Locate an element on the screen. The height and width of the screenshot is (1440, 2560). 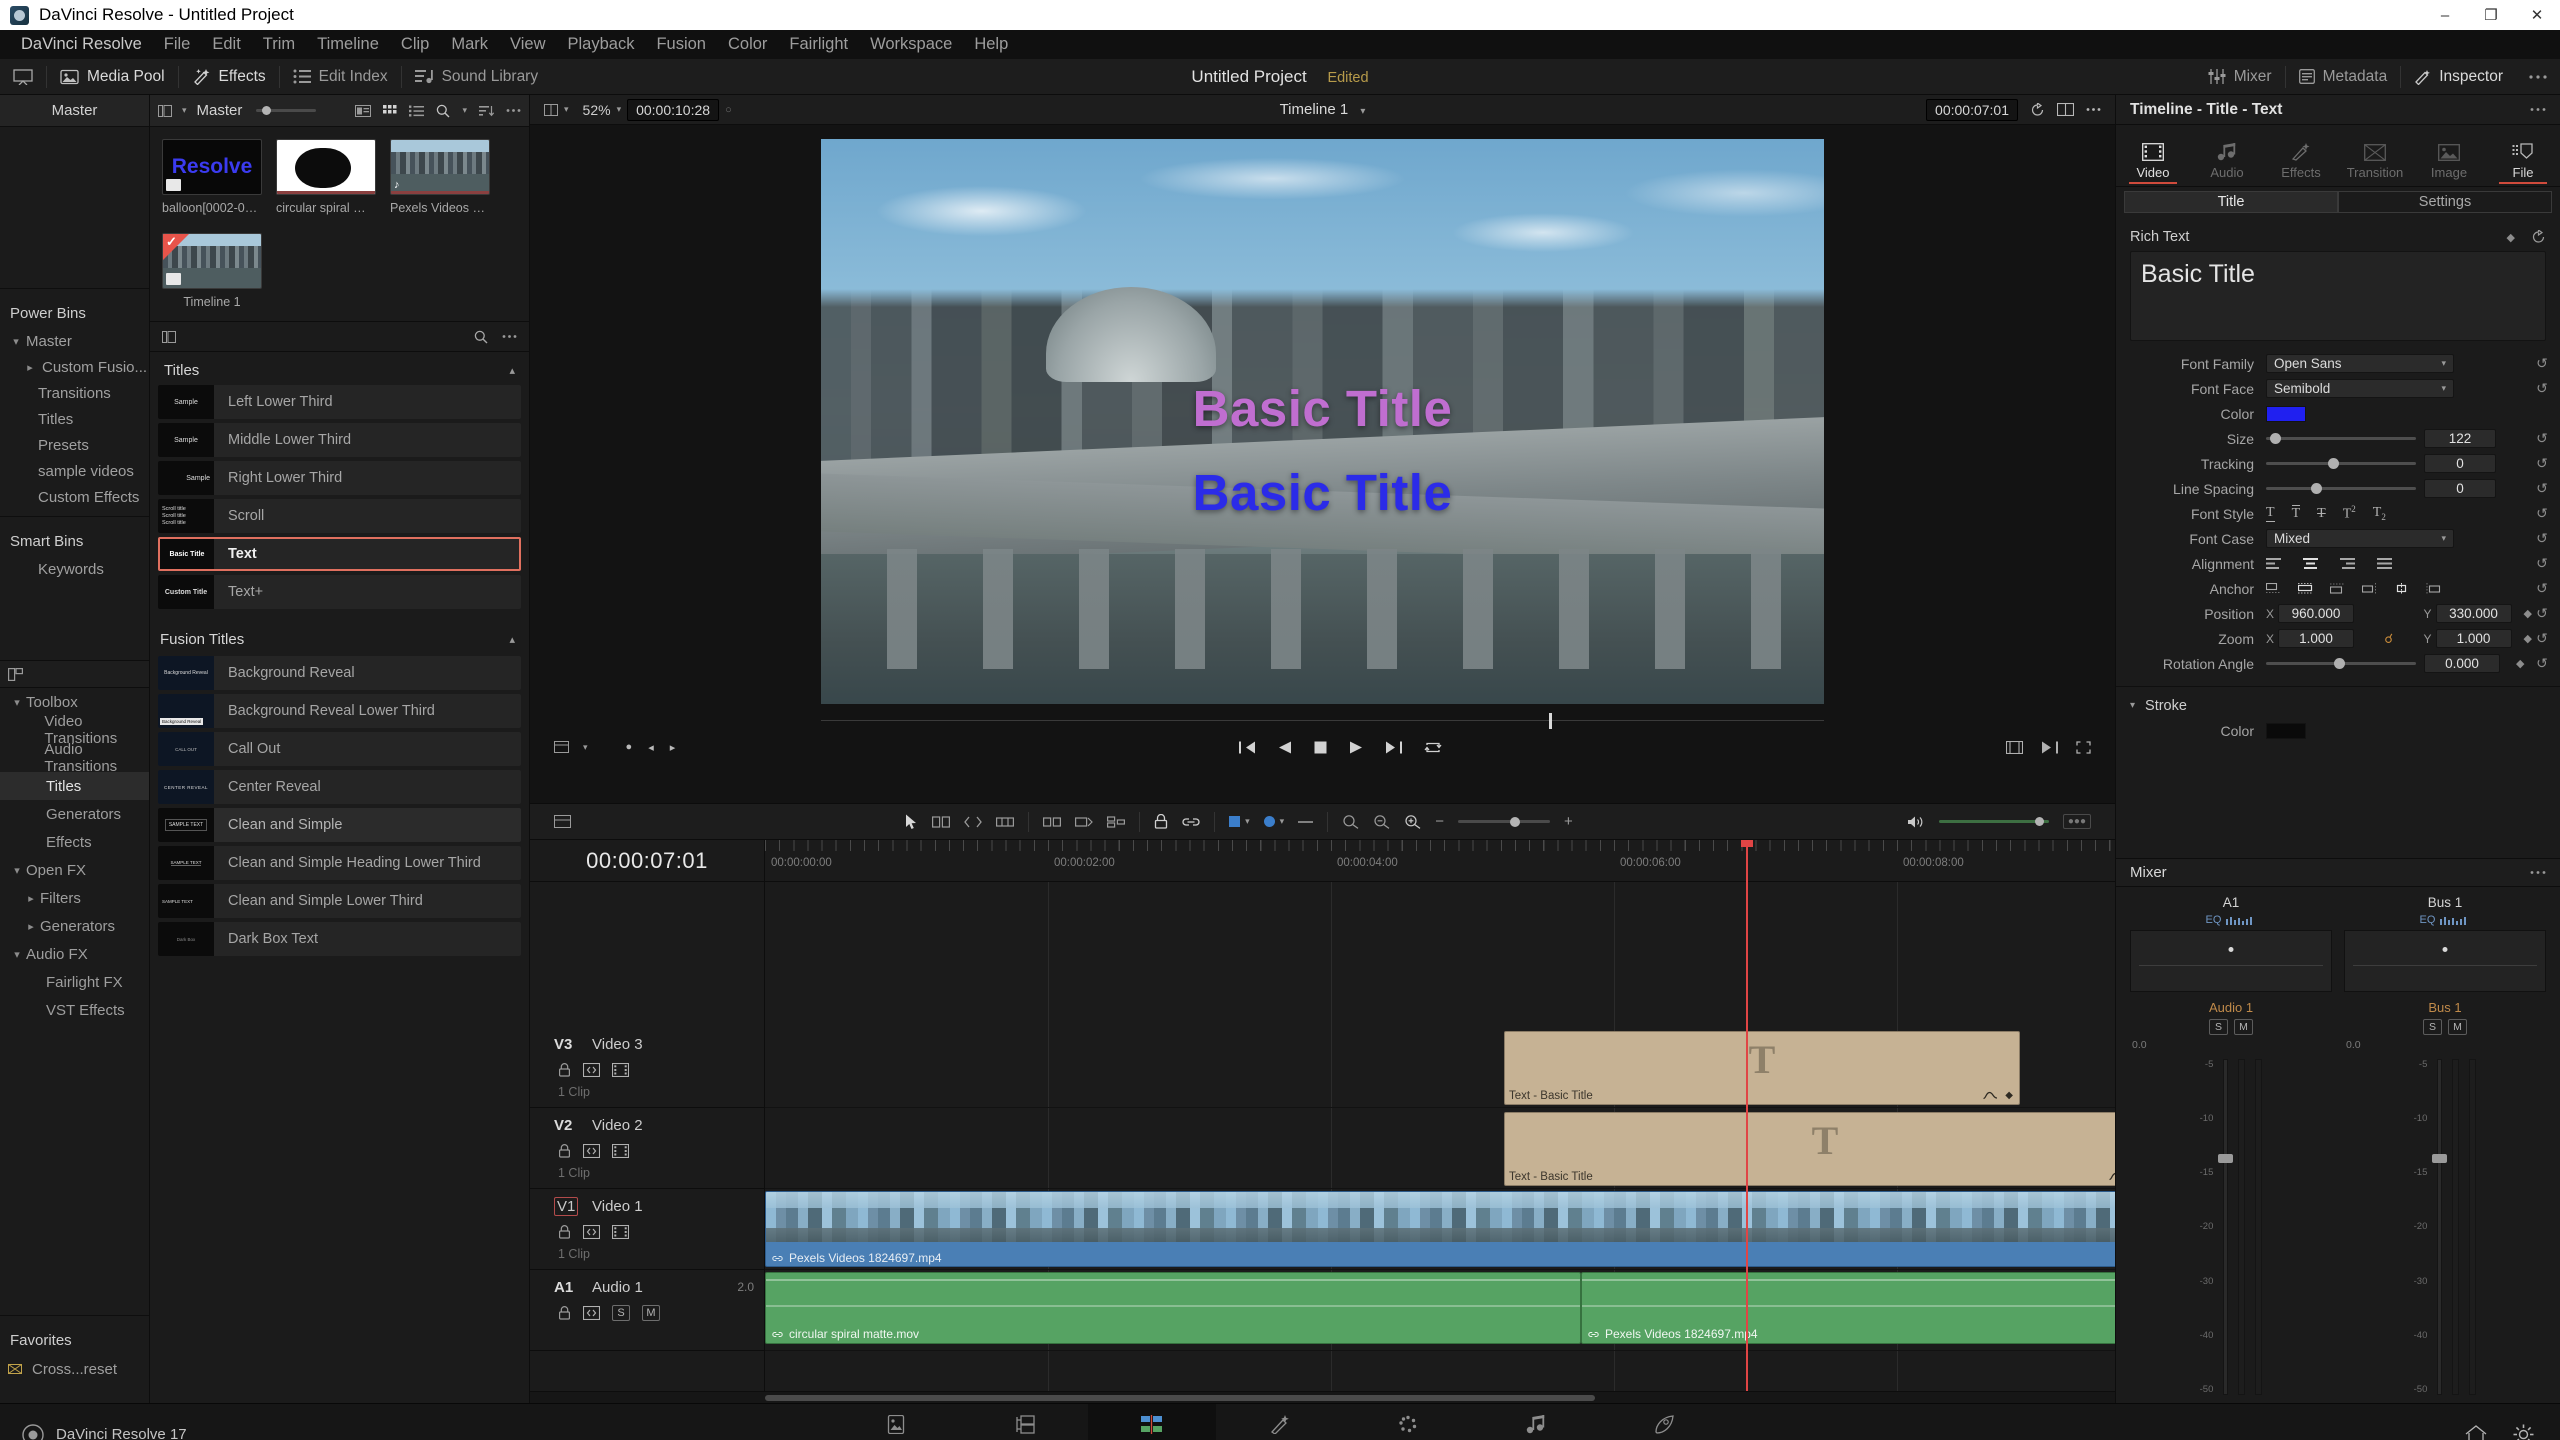
power-bin-sample-videos: sample videos is located at coordinates (74, 471).